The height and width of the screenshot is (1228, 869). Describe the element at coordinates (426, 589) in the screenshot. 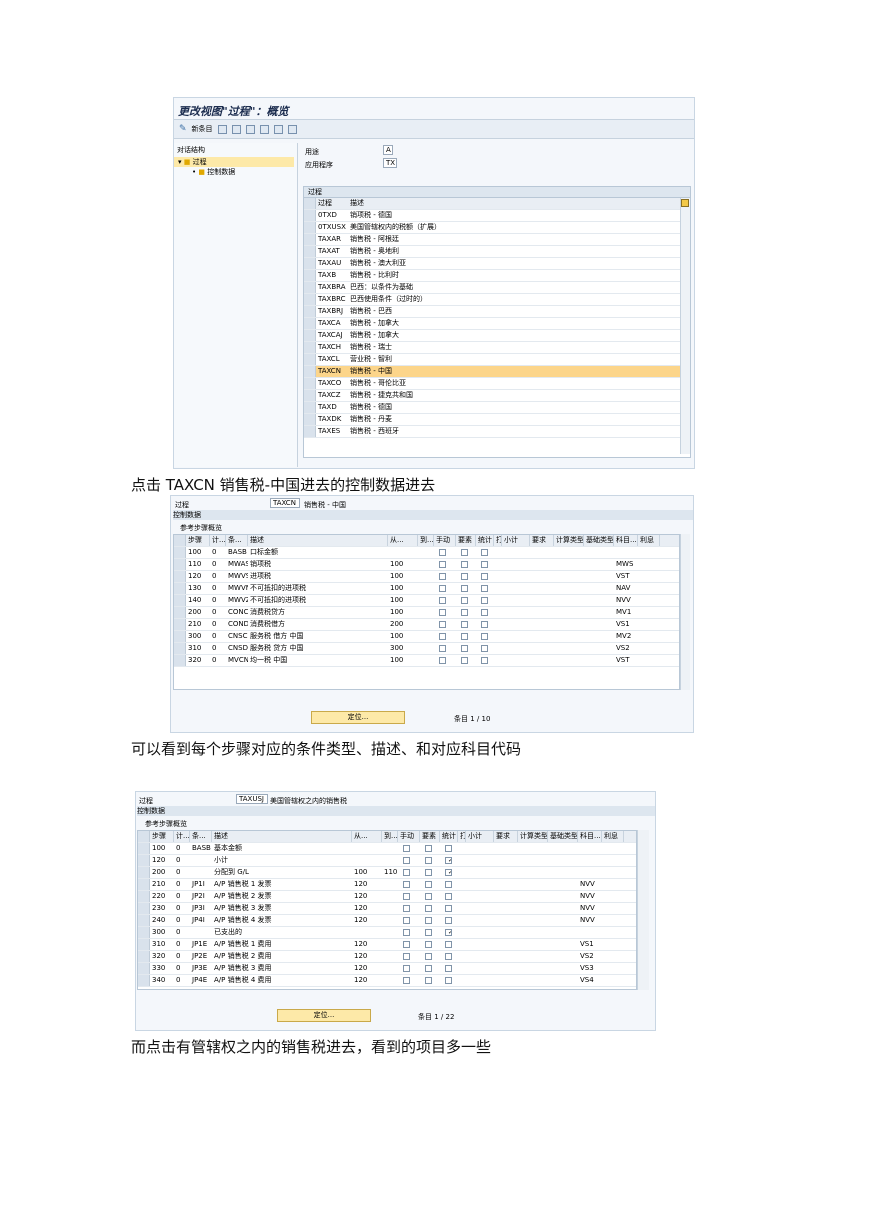

I see `table-row: 1300MWVN不可抵扣的进项税100 NAV` at that location.